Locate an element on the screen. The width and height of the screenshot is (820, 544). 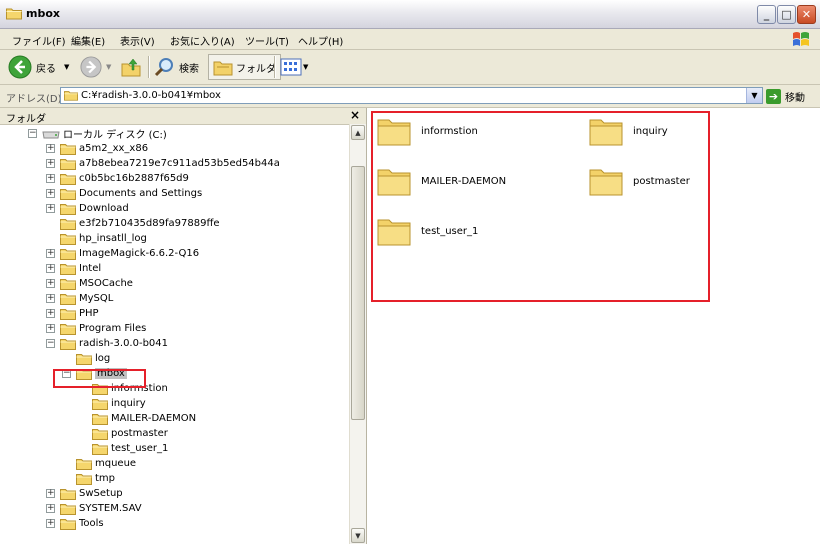
forward-button: ▼ is located at coordinates (95, 67).